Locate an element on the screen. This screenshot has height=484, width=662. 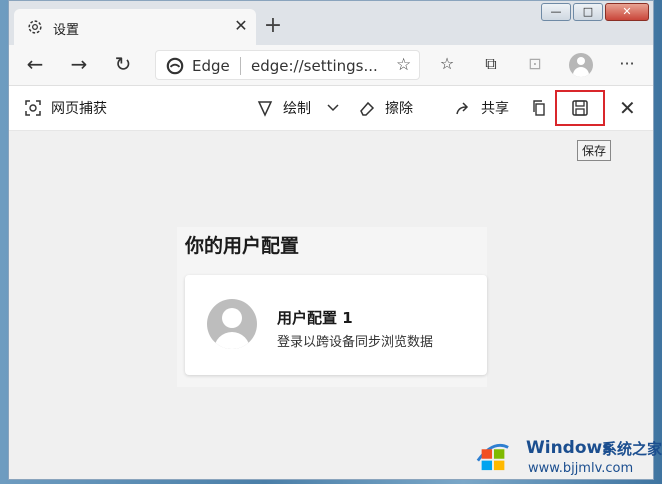
share-icon is located at coordinates (463, 108).